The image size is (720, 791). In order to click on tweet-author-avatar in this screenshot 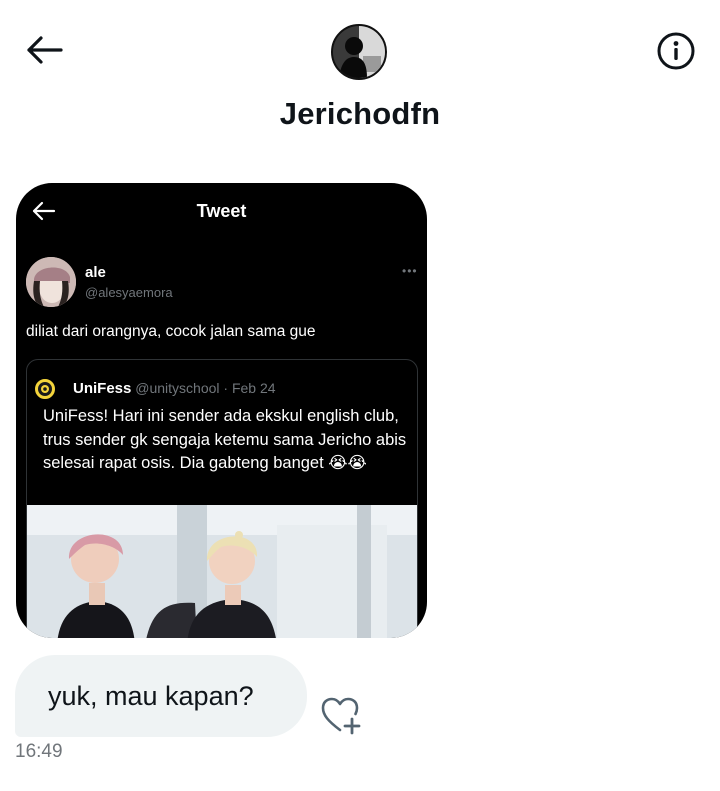, I will do `click(51, 282)`.